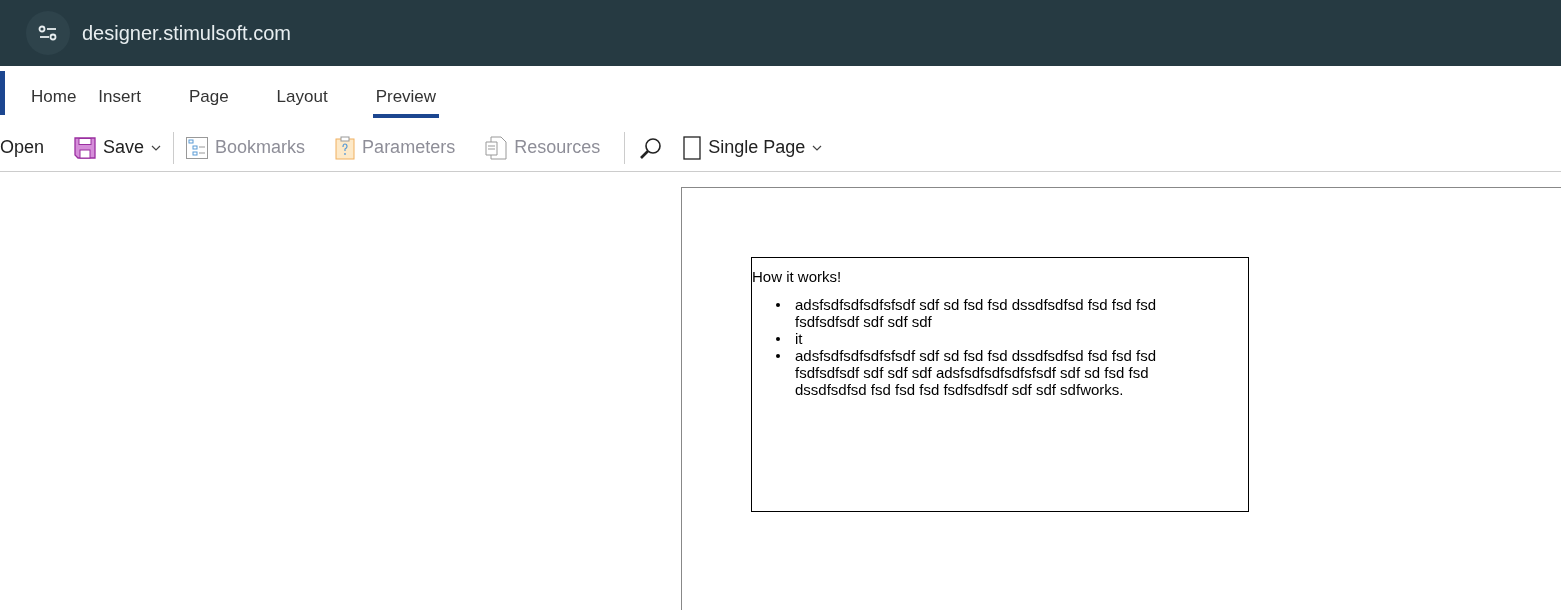  I want to click on site-settings-icon, so click(48, 33).